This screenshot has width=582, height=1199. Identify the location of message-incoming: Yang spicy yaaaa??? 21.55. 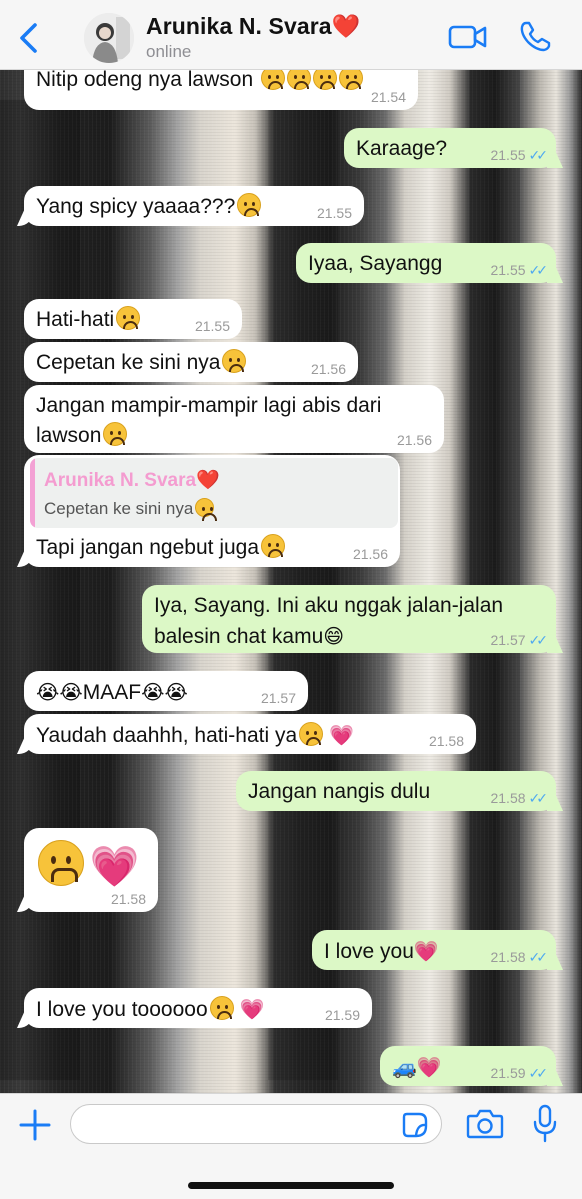
(194, 206).